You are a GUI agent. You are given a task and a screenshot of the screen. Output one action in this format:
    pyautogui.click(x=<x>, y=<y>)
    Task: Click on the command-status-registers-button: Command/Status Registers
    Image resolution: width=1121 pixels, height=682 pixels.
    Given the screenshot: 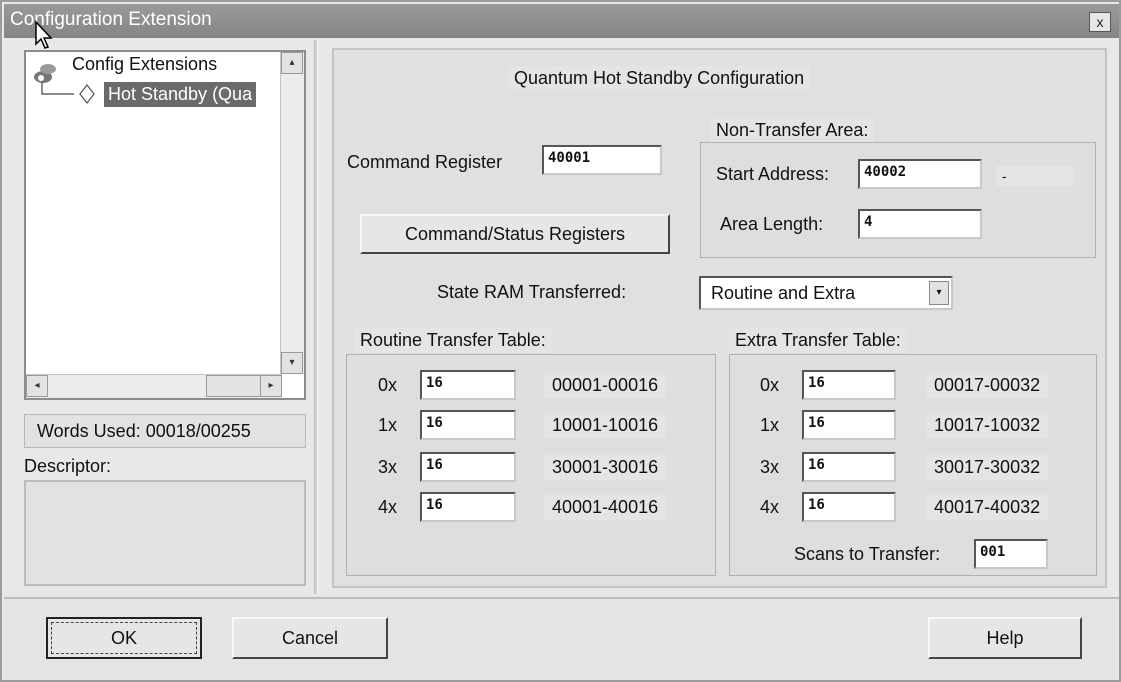 What is the action you would take?
    pyautogui.click(x=515, y=234)
    